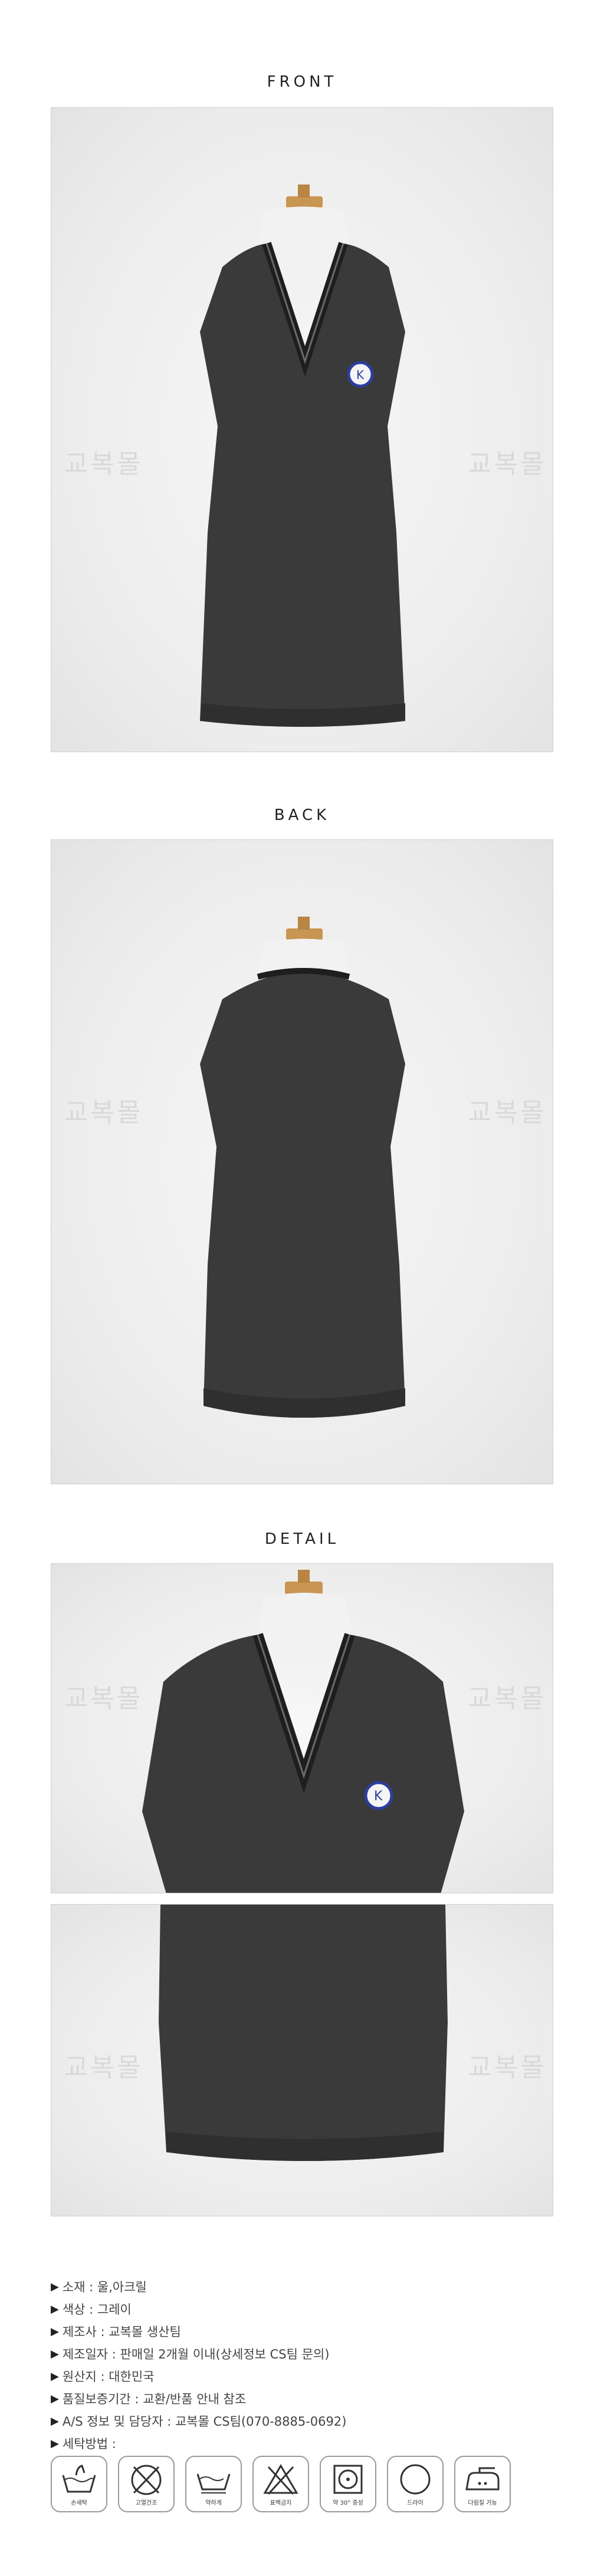 Image resolution: width=604 pixels, height=2576 pixels. I want to click on section-title-front: FRONT, so click(302, 82).